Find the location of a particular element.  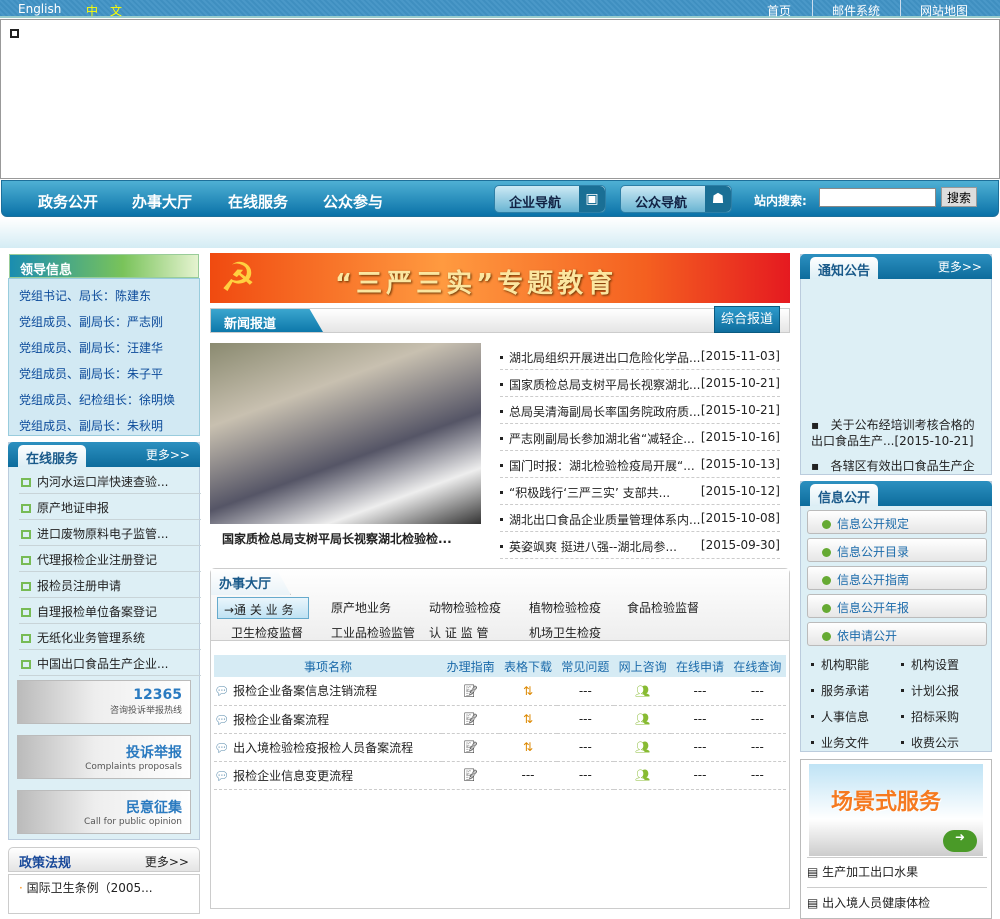

info-button: 信息公开目录 is located at coordinates (897, 550).